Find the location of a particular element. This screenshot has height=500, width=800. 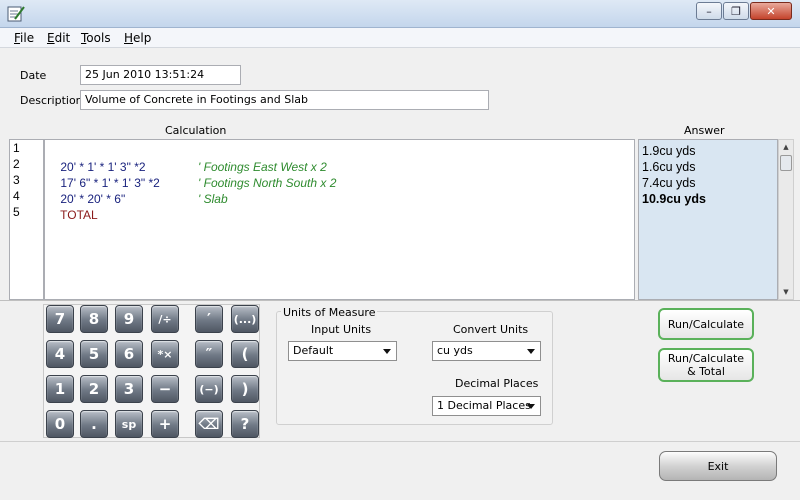

section-divider is located at coordinates (400, 300).